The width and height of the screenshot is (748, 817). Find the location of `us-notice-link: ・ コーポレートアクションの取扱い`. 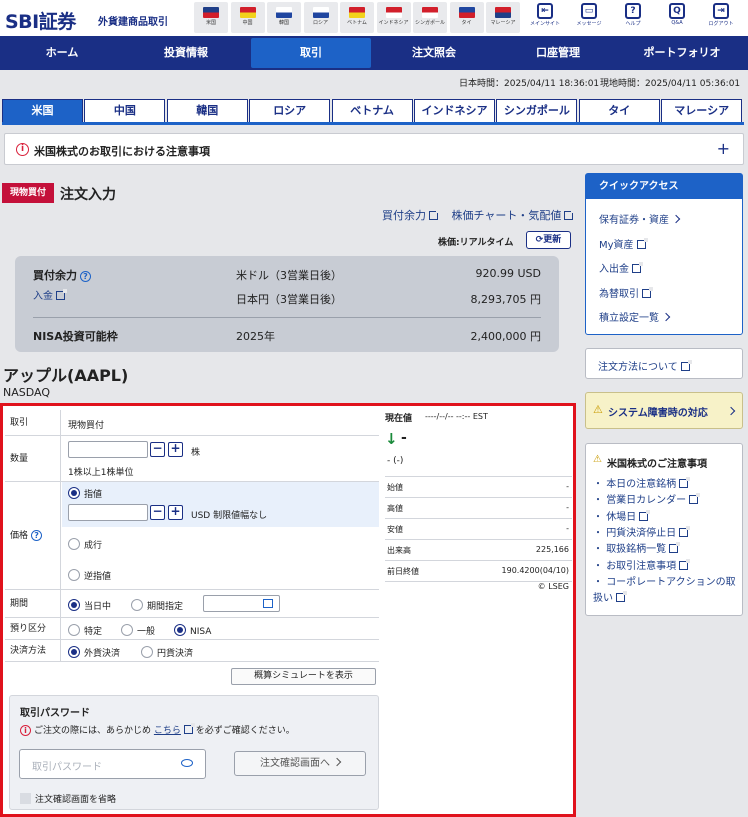

us-notice-link: ・ コーポレートアクションの取扱い is located at coordinates (665, 591).